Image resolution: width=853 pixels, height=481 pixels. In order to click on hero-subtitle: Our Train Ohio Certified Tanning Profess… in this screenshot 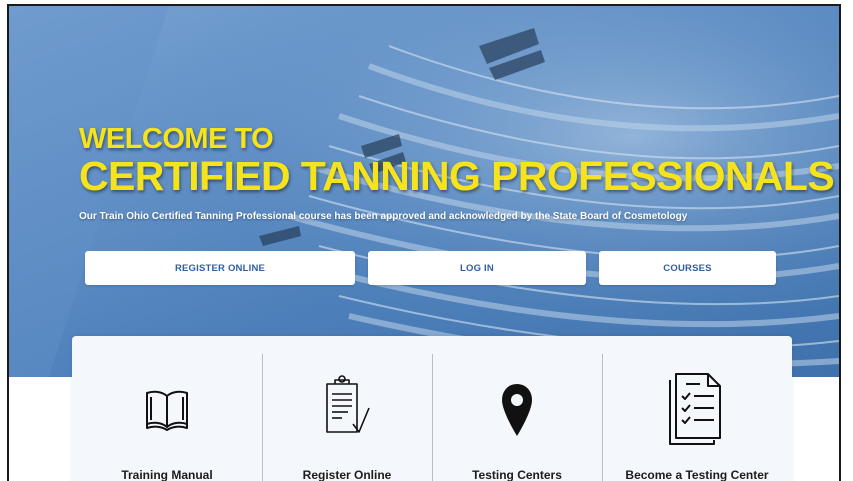, I will do `click(383, 216)`.